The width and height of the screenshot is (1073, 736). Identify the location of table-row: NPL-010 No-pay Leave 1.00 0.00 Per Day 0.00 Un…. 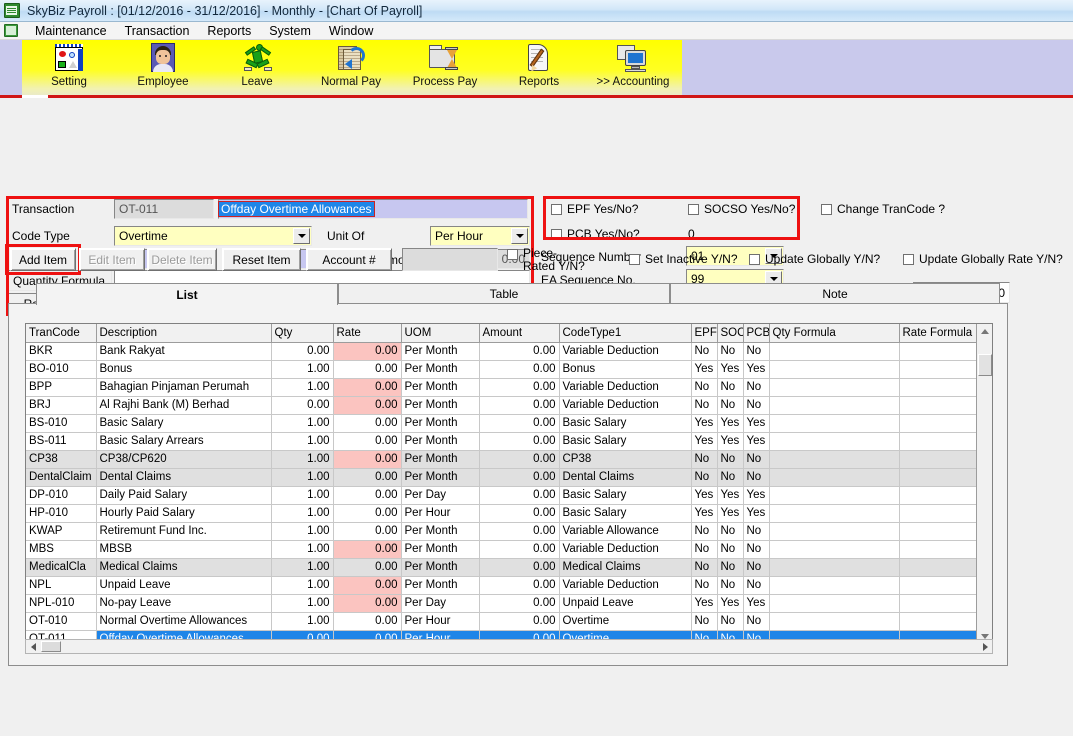
(502, 603).